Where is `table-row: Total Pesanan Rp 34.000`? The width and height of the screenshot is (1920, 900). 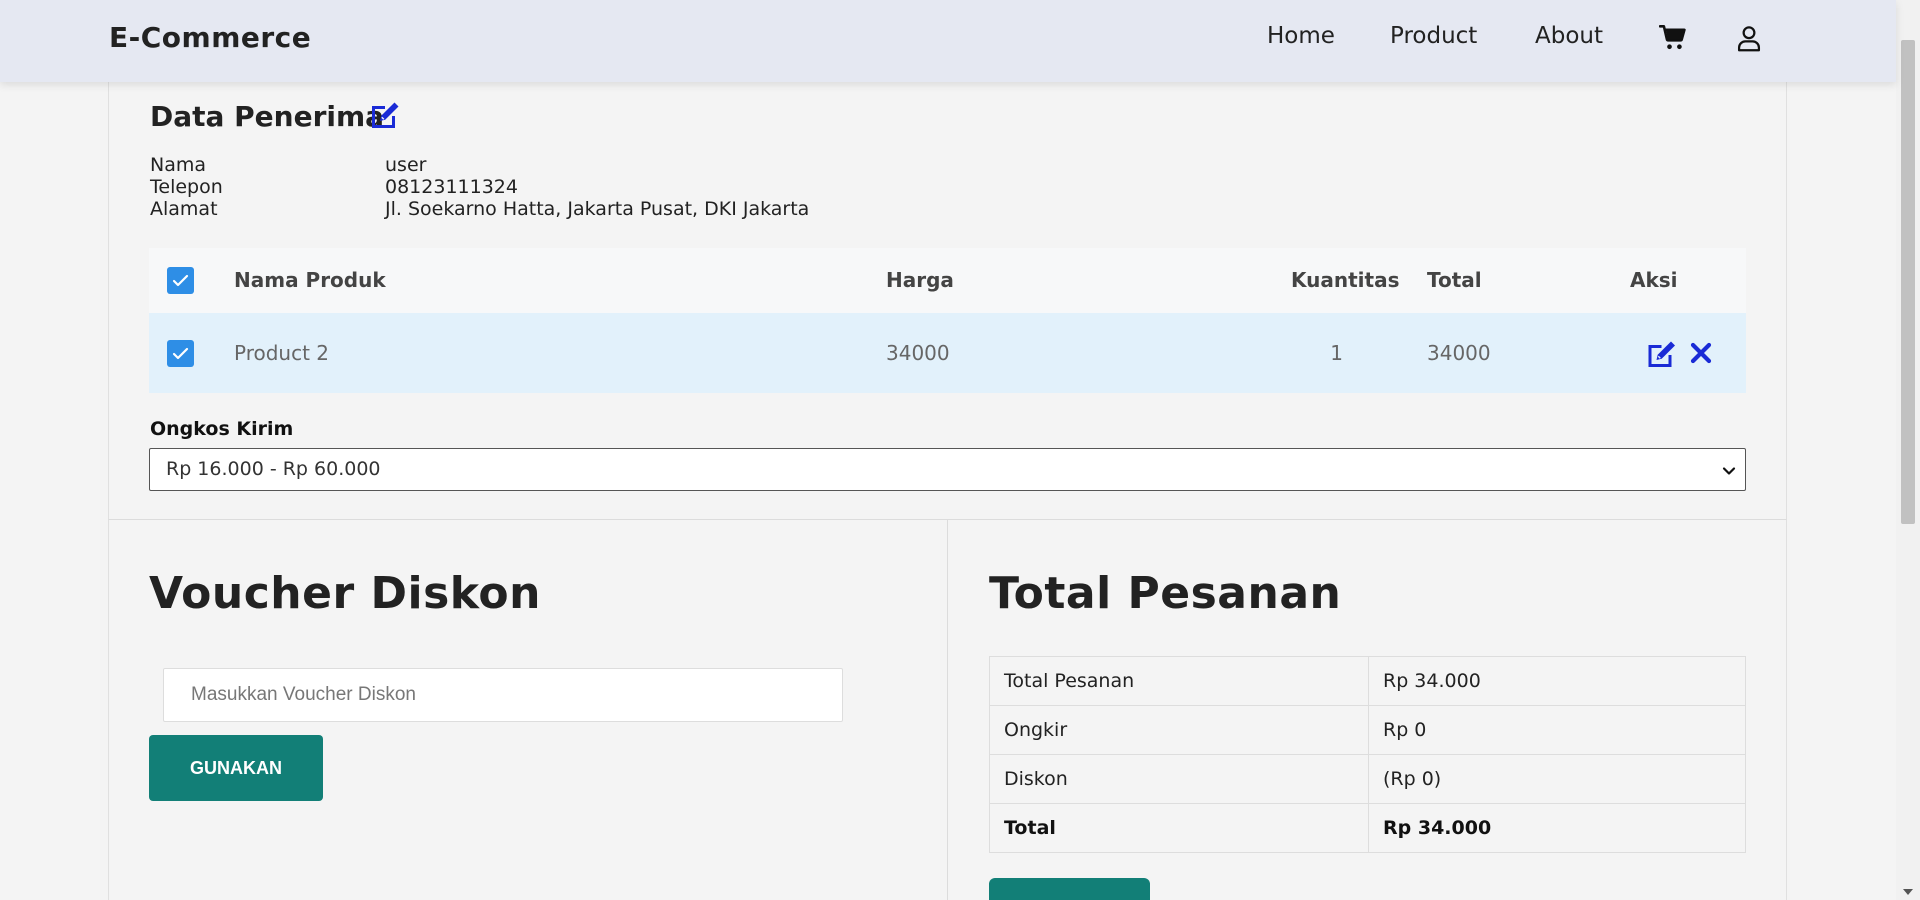 table-row: Total Pesanan Rp 34.000 is located at coordinates (1367, 681).